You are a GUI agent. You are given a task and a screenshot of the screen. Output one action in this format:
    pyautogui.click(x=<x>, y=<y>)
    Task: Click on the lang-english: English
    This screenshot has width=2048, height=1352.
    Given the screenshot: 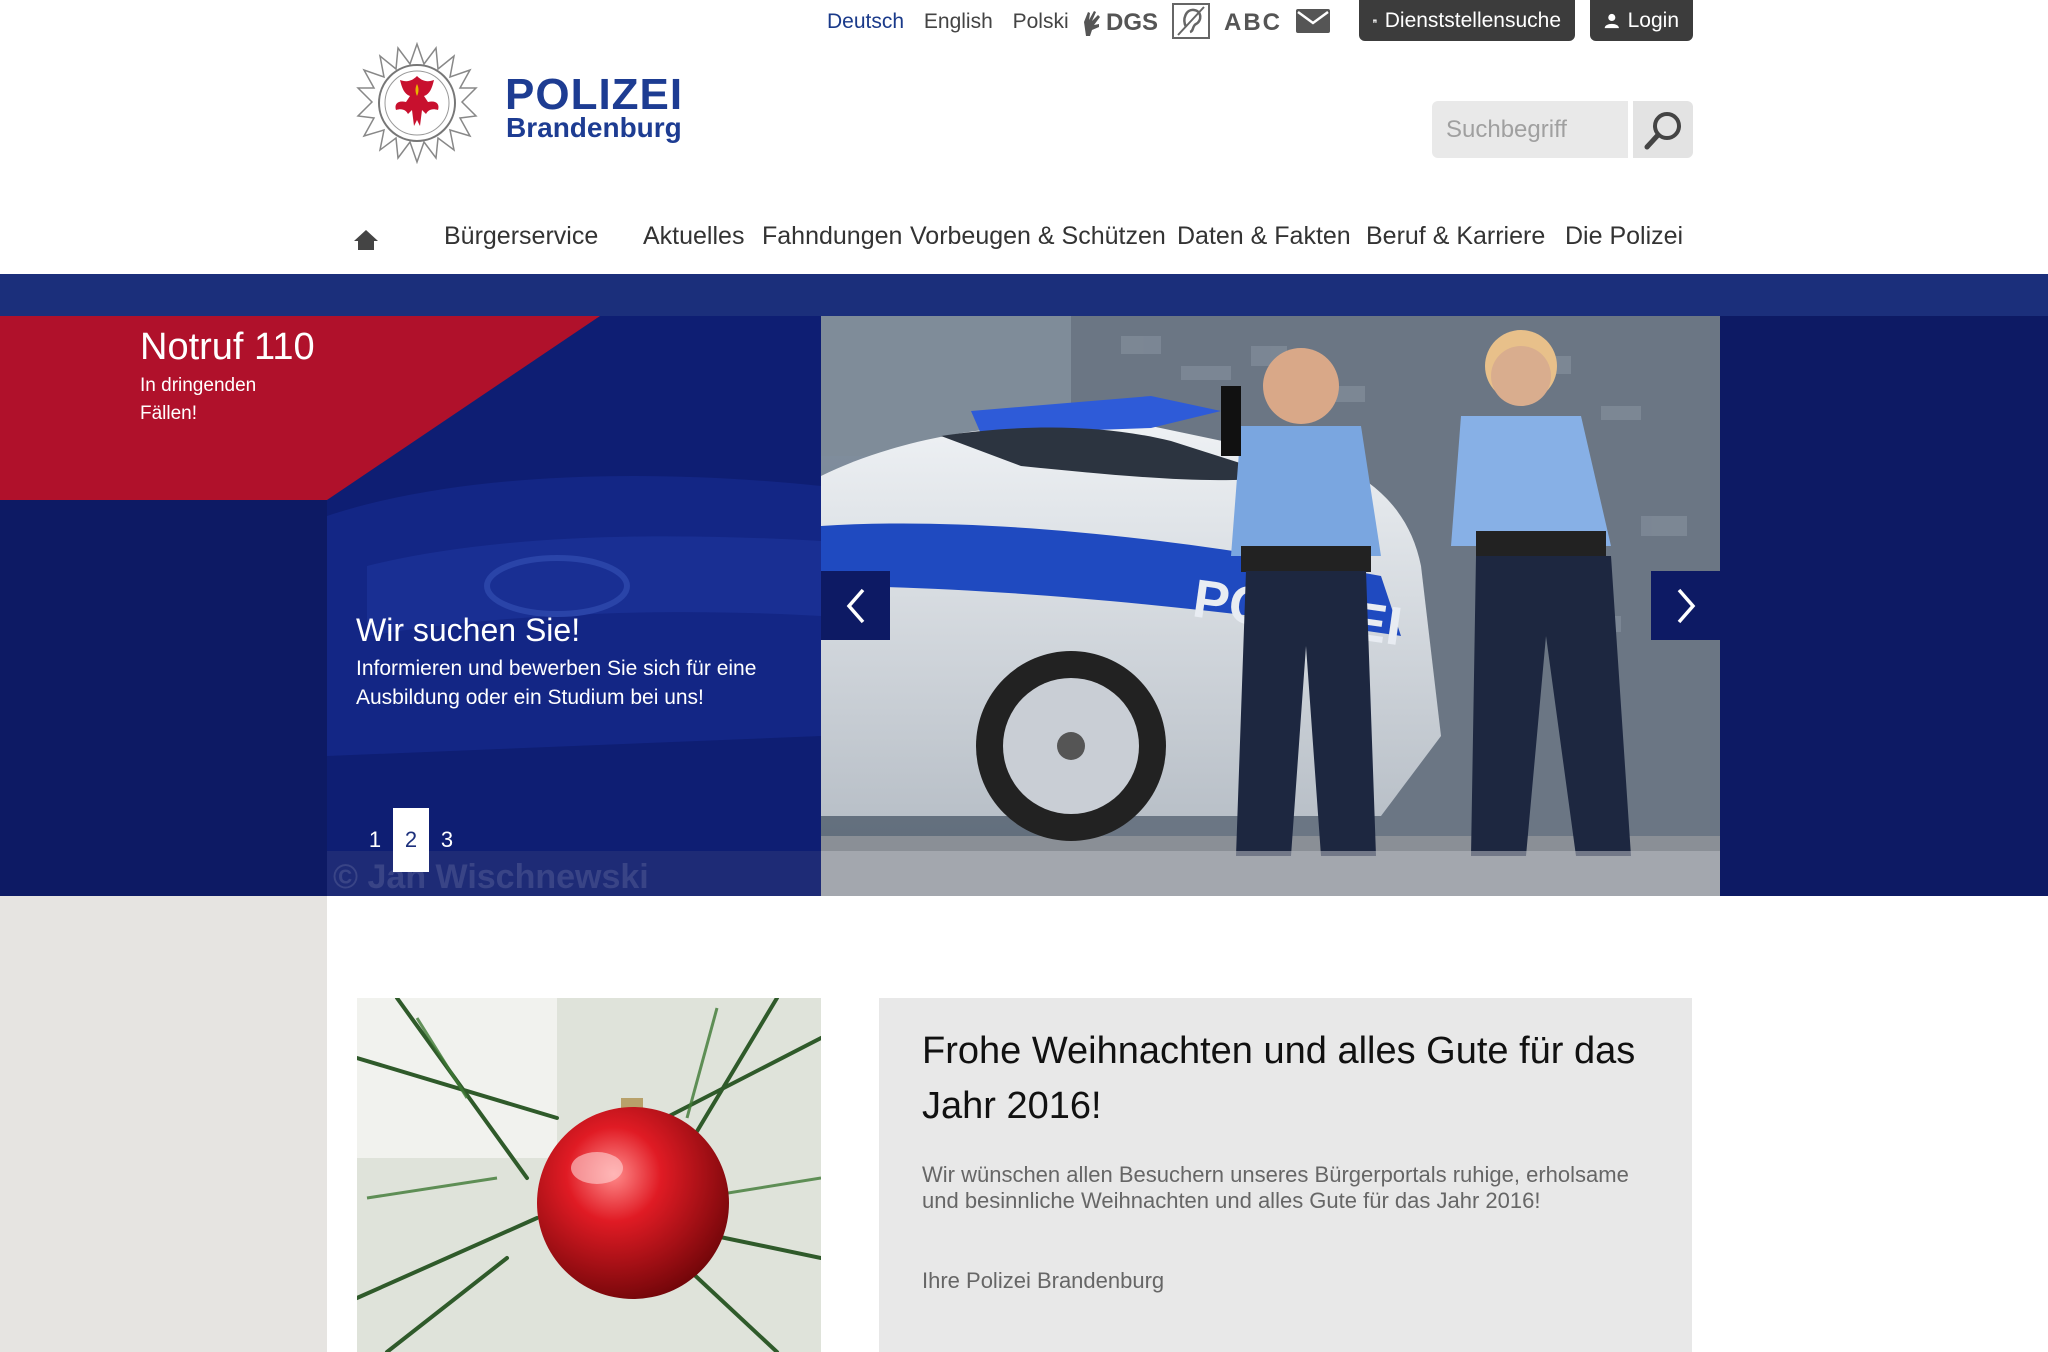 What is the action you would take?
    pyautogui.click(x=958, y=21)
    